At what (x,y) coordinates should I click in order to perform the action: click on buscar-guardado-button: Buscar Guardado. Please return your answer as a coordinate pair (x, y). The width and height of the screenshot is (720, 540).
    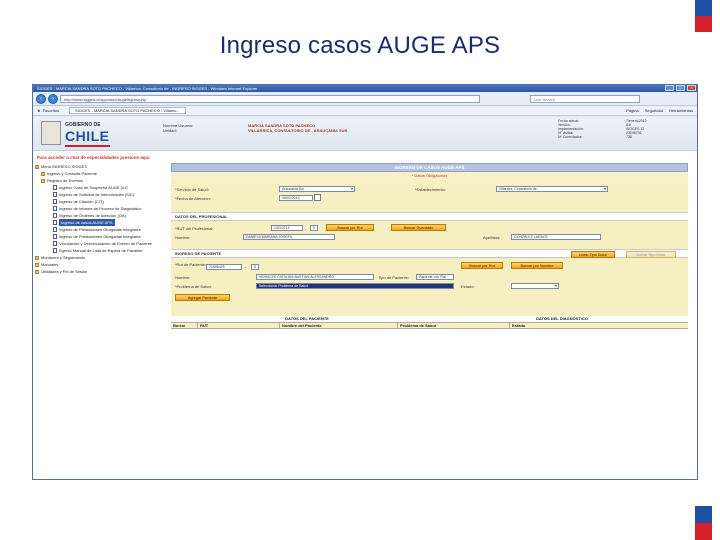
    Looking at the image, I should click on (418, 227).